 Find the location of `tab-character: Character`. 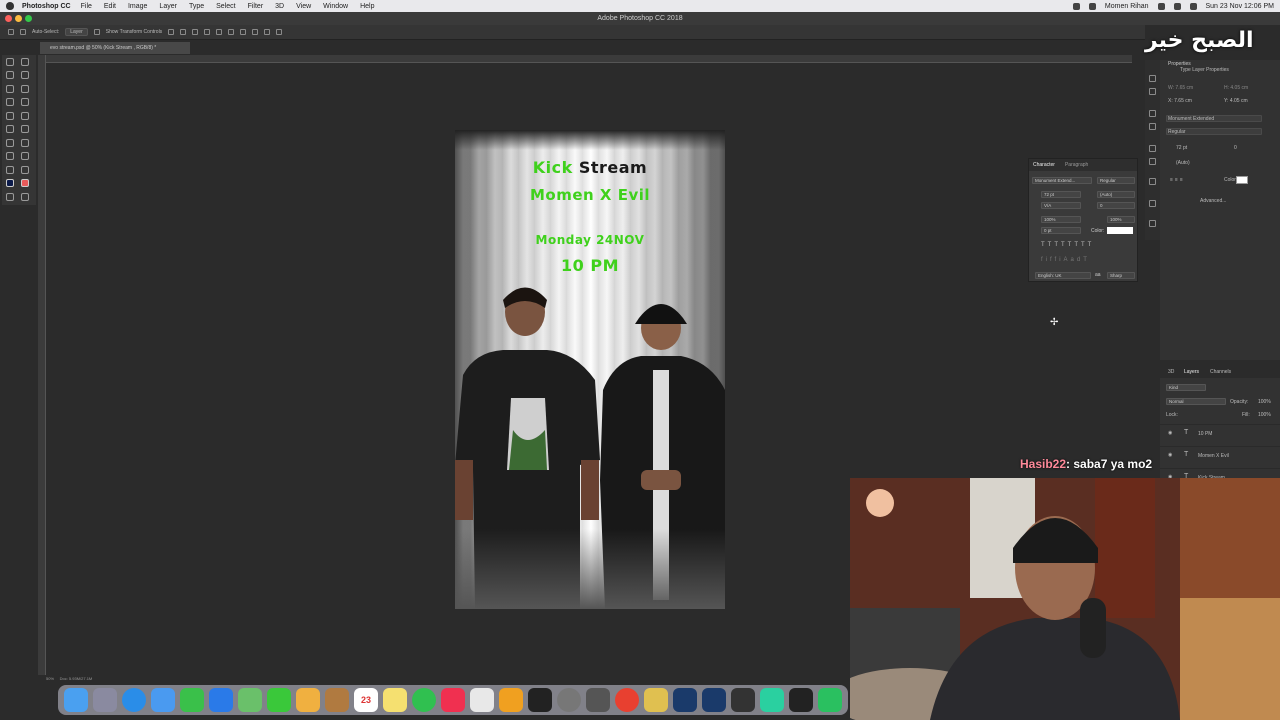

tab-character: Character is located at coordinates (1044, 165).